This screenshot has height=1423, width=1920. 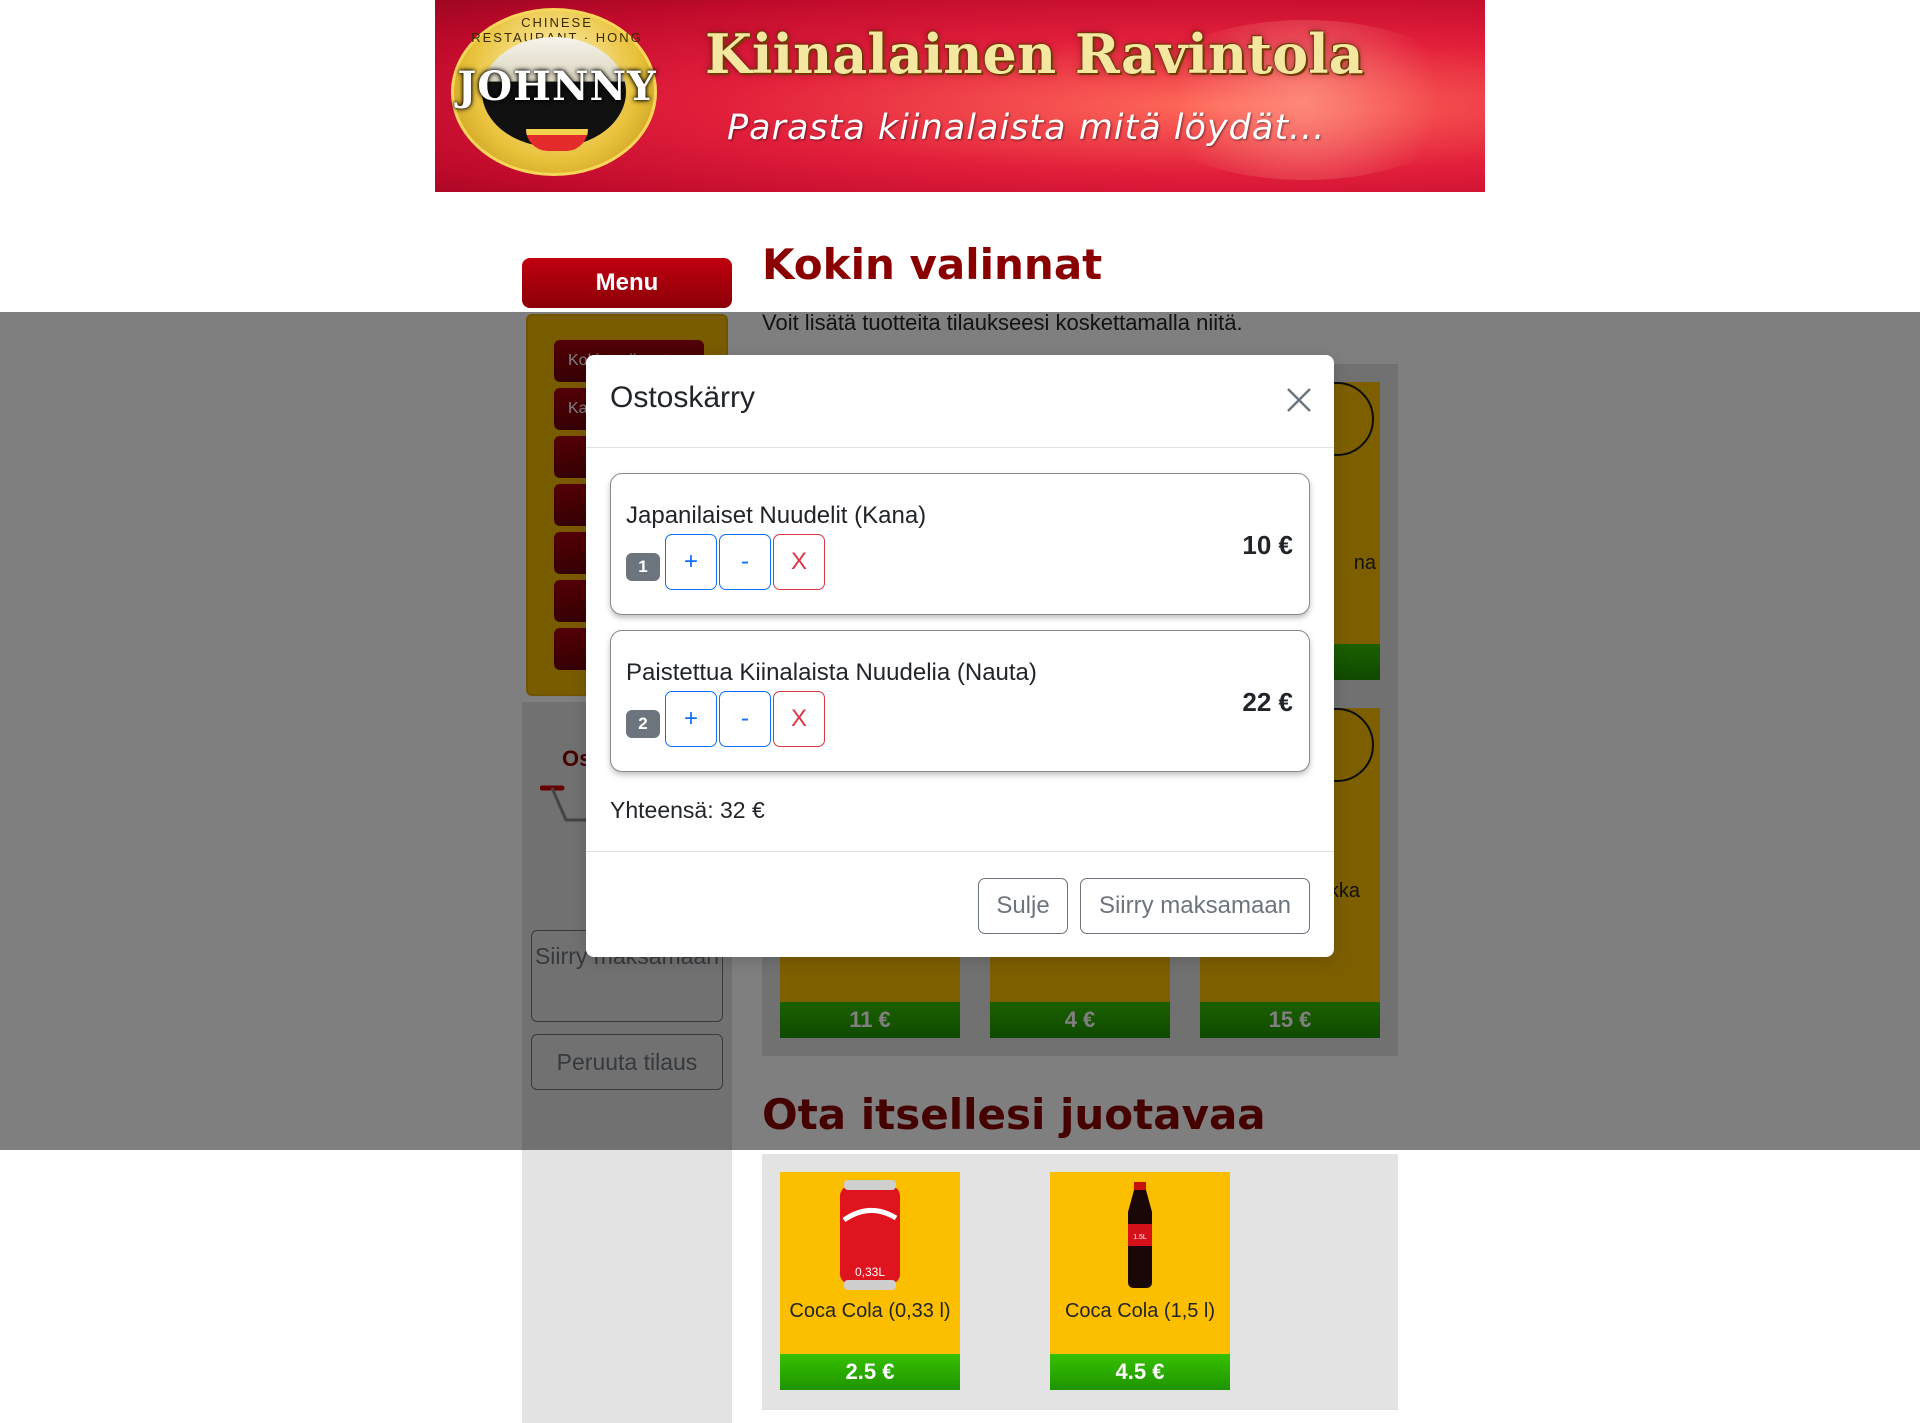 I want to click on quantity-badge: 1, so click(x=643, y=567).